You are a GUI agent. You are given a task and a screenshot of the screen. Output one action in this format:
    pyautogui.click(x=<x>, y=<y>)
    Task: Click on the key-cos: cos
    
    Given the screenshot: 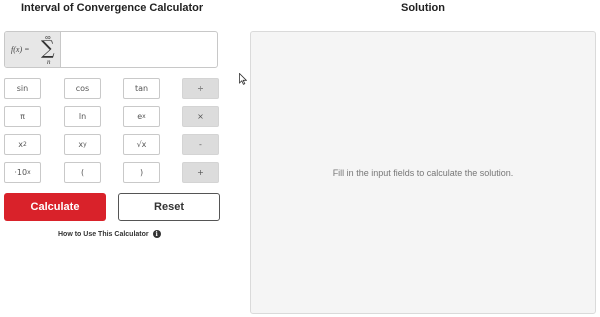 What is the action you would take?
    pyautogui.click(x=82, y=88)
    